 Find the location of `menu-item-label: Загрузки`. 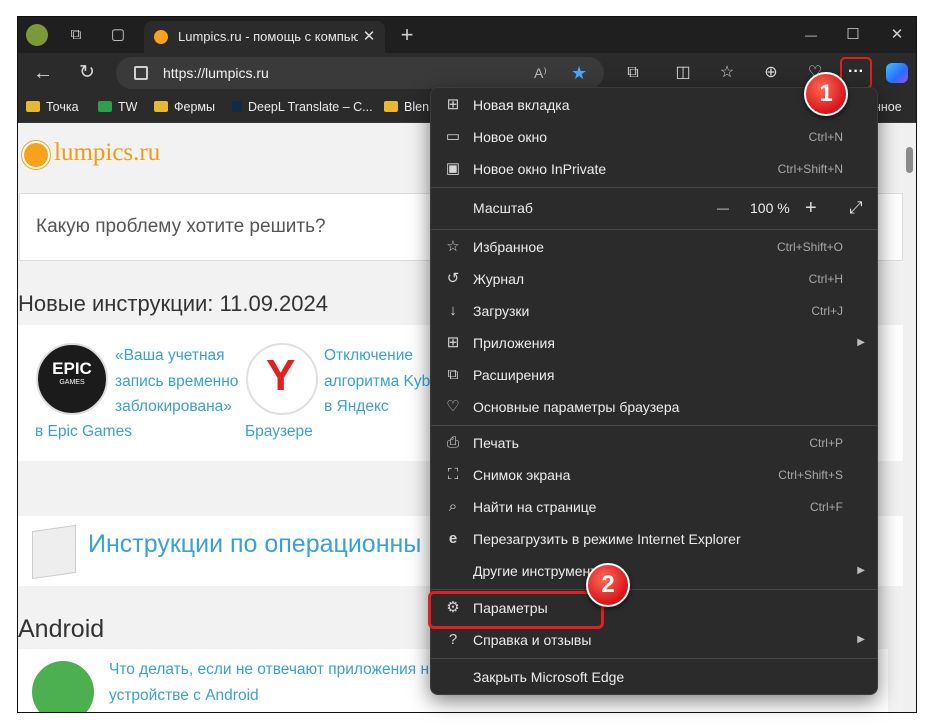

menu-item-label: Загрузки is located at coordinates (501, 311).